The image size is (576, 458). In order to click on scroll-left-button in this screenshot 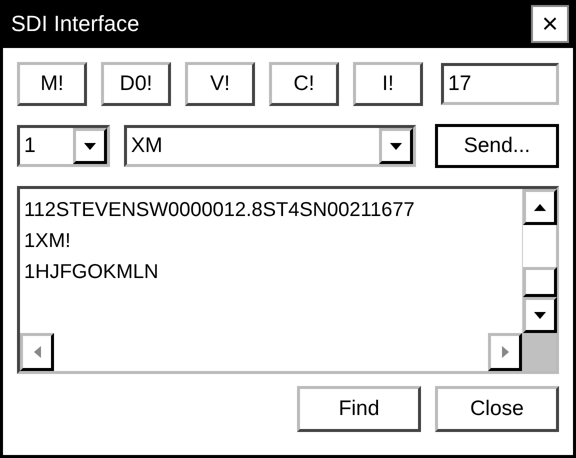, I will do `click(37, 352)`.